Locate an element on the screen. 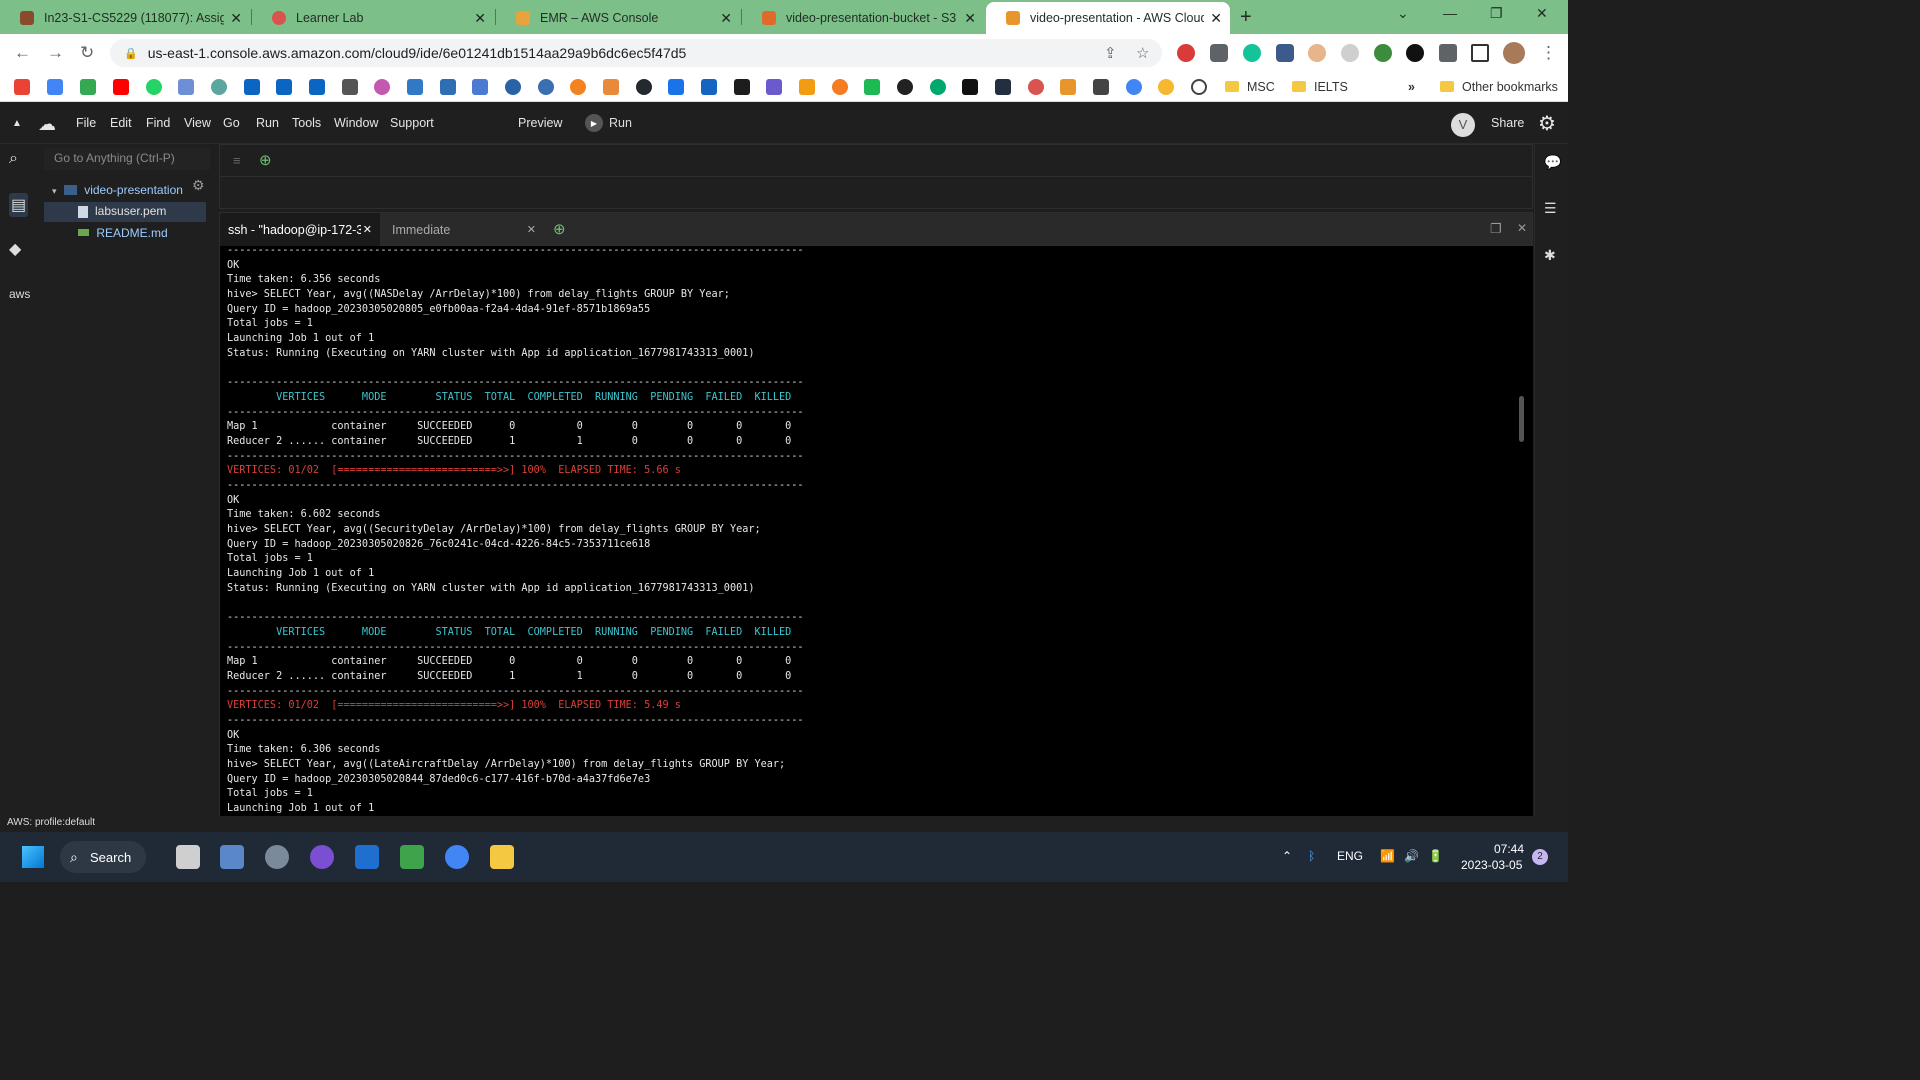 Image resolution: width=1920 pixels, height=1080 pixels. share-icon: ⇪ is located at coordinates (1110, 53).